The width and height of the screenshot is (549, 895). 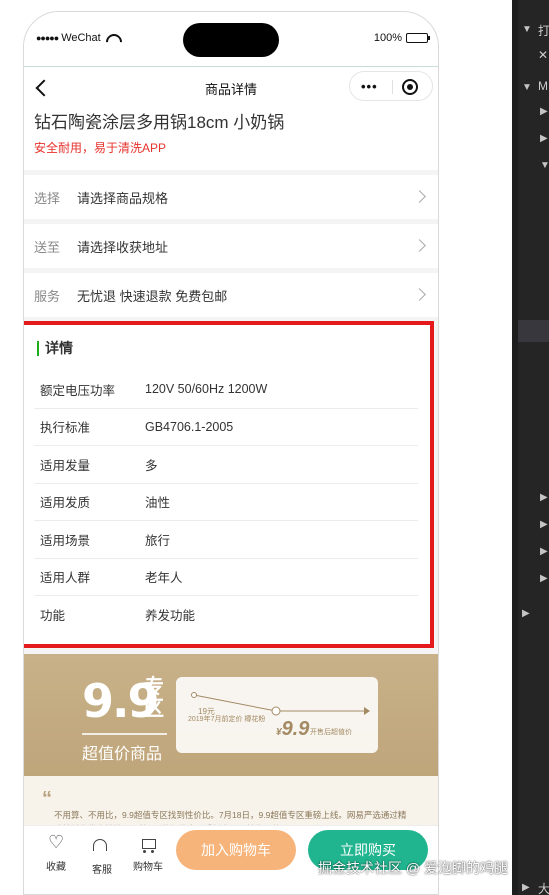 I want to click on option-value: 请选择商品规格, so click(x=123, y=198).